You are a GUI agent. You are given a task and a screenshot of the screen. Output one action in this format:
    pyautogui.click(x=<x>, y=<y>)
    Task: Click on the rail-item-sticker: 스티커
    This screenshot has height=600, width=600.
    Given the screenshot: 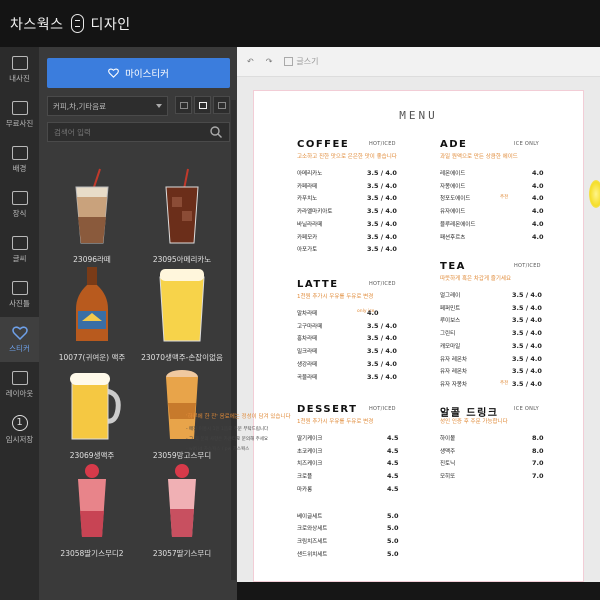 What is the action you would take?
    pyautogui.click(x=19, y=339)
    